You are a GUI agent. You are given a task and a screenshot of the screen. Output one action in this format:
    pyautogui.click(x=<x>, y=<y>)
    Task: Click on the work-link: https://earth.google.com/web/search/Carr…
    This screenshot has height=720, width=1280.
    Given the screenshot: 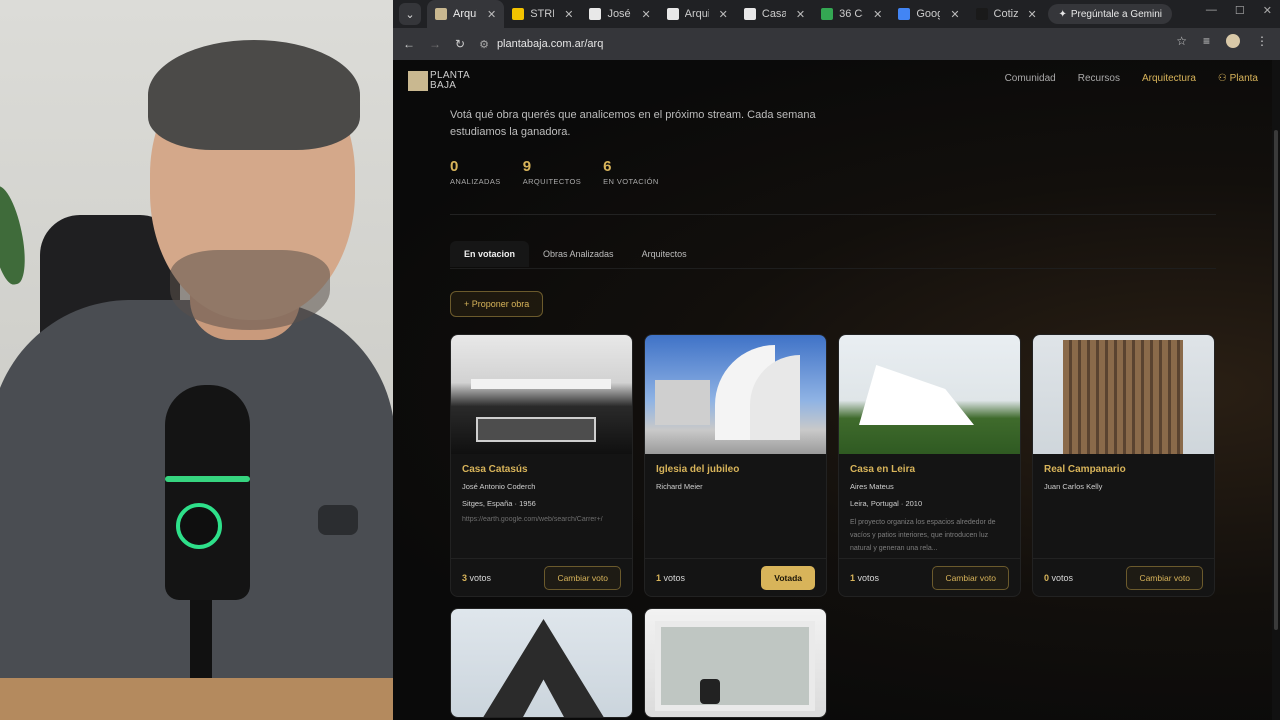 What is the action you would take?
    pyautogui.click(x=541, y=519)
    